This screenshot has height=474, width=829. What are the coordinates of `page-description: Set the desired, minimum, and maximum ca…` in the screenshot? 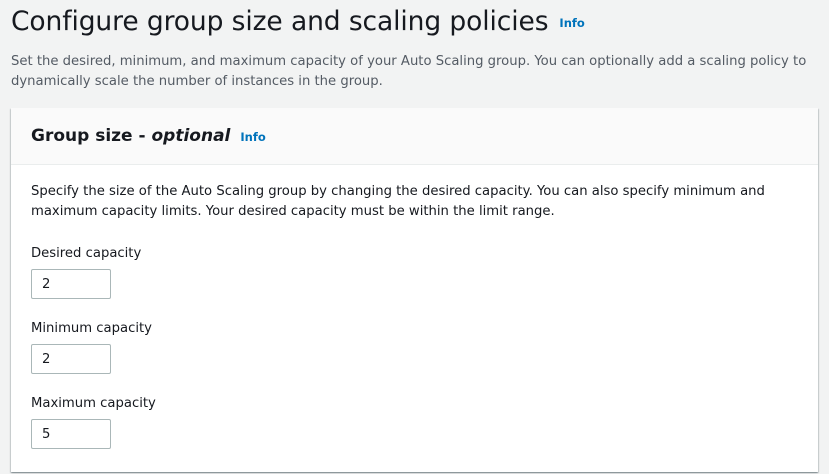 It's located at (409, 71).